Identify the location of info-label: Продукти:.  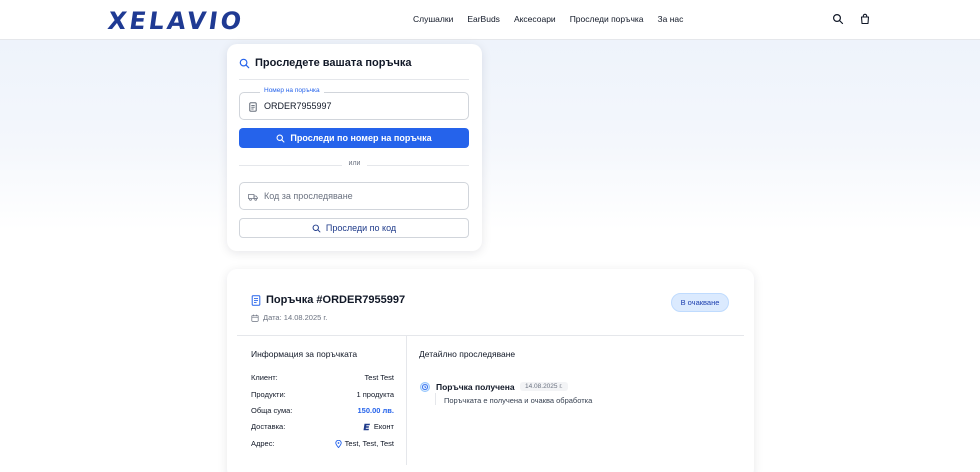
(268, 394).